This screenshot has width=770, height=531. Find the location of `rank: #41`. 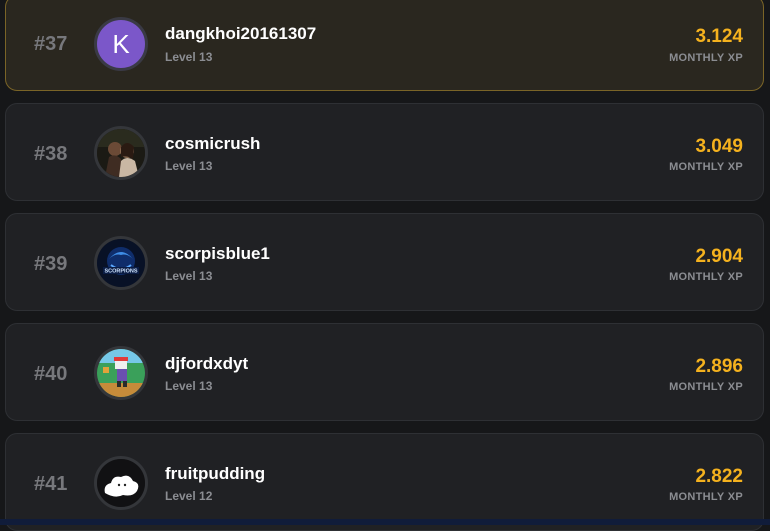

rank: #41 is located at coordinates (51, 484).